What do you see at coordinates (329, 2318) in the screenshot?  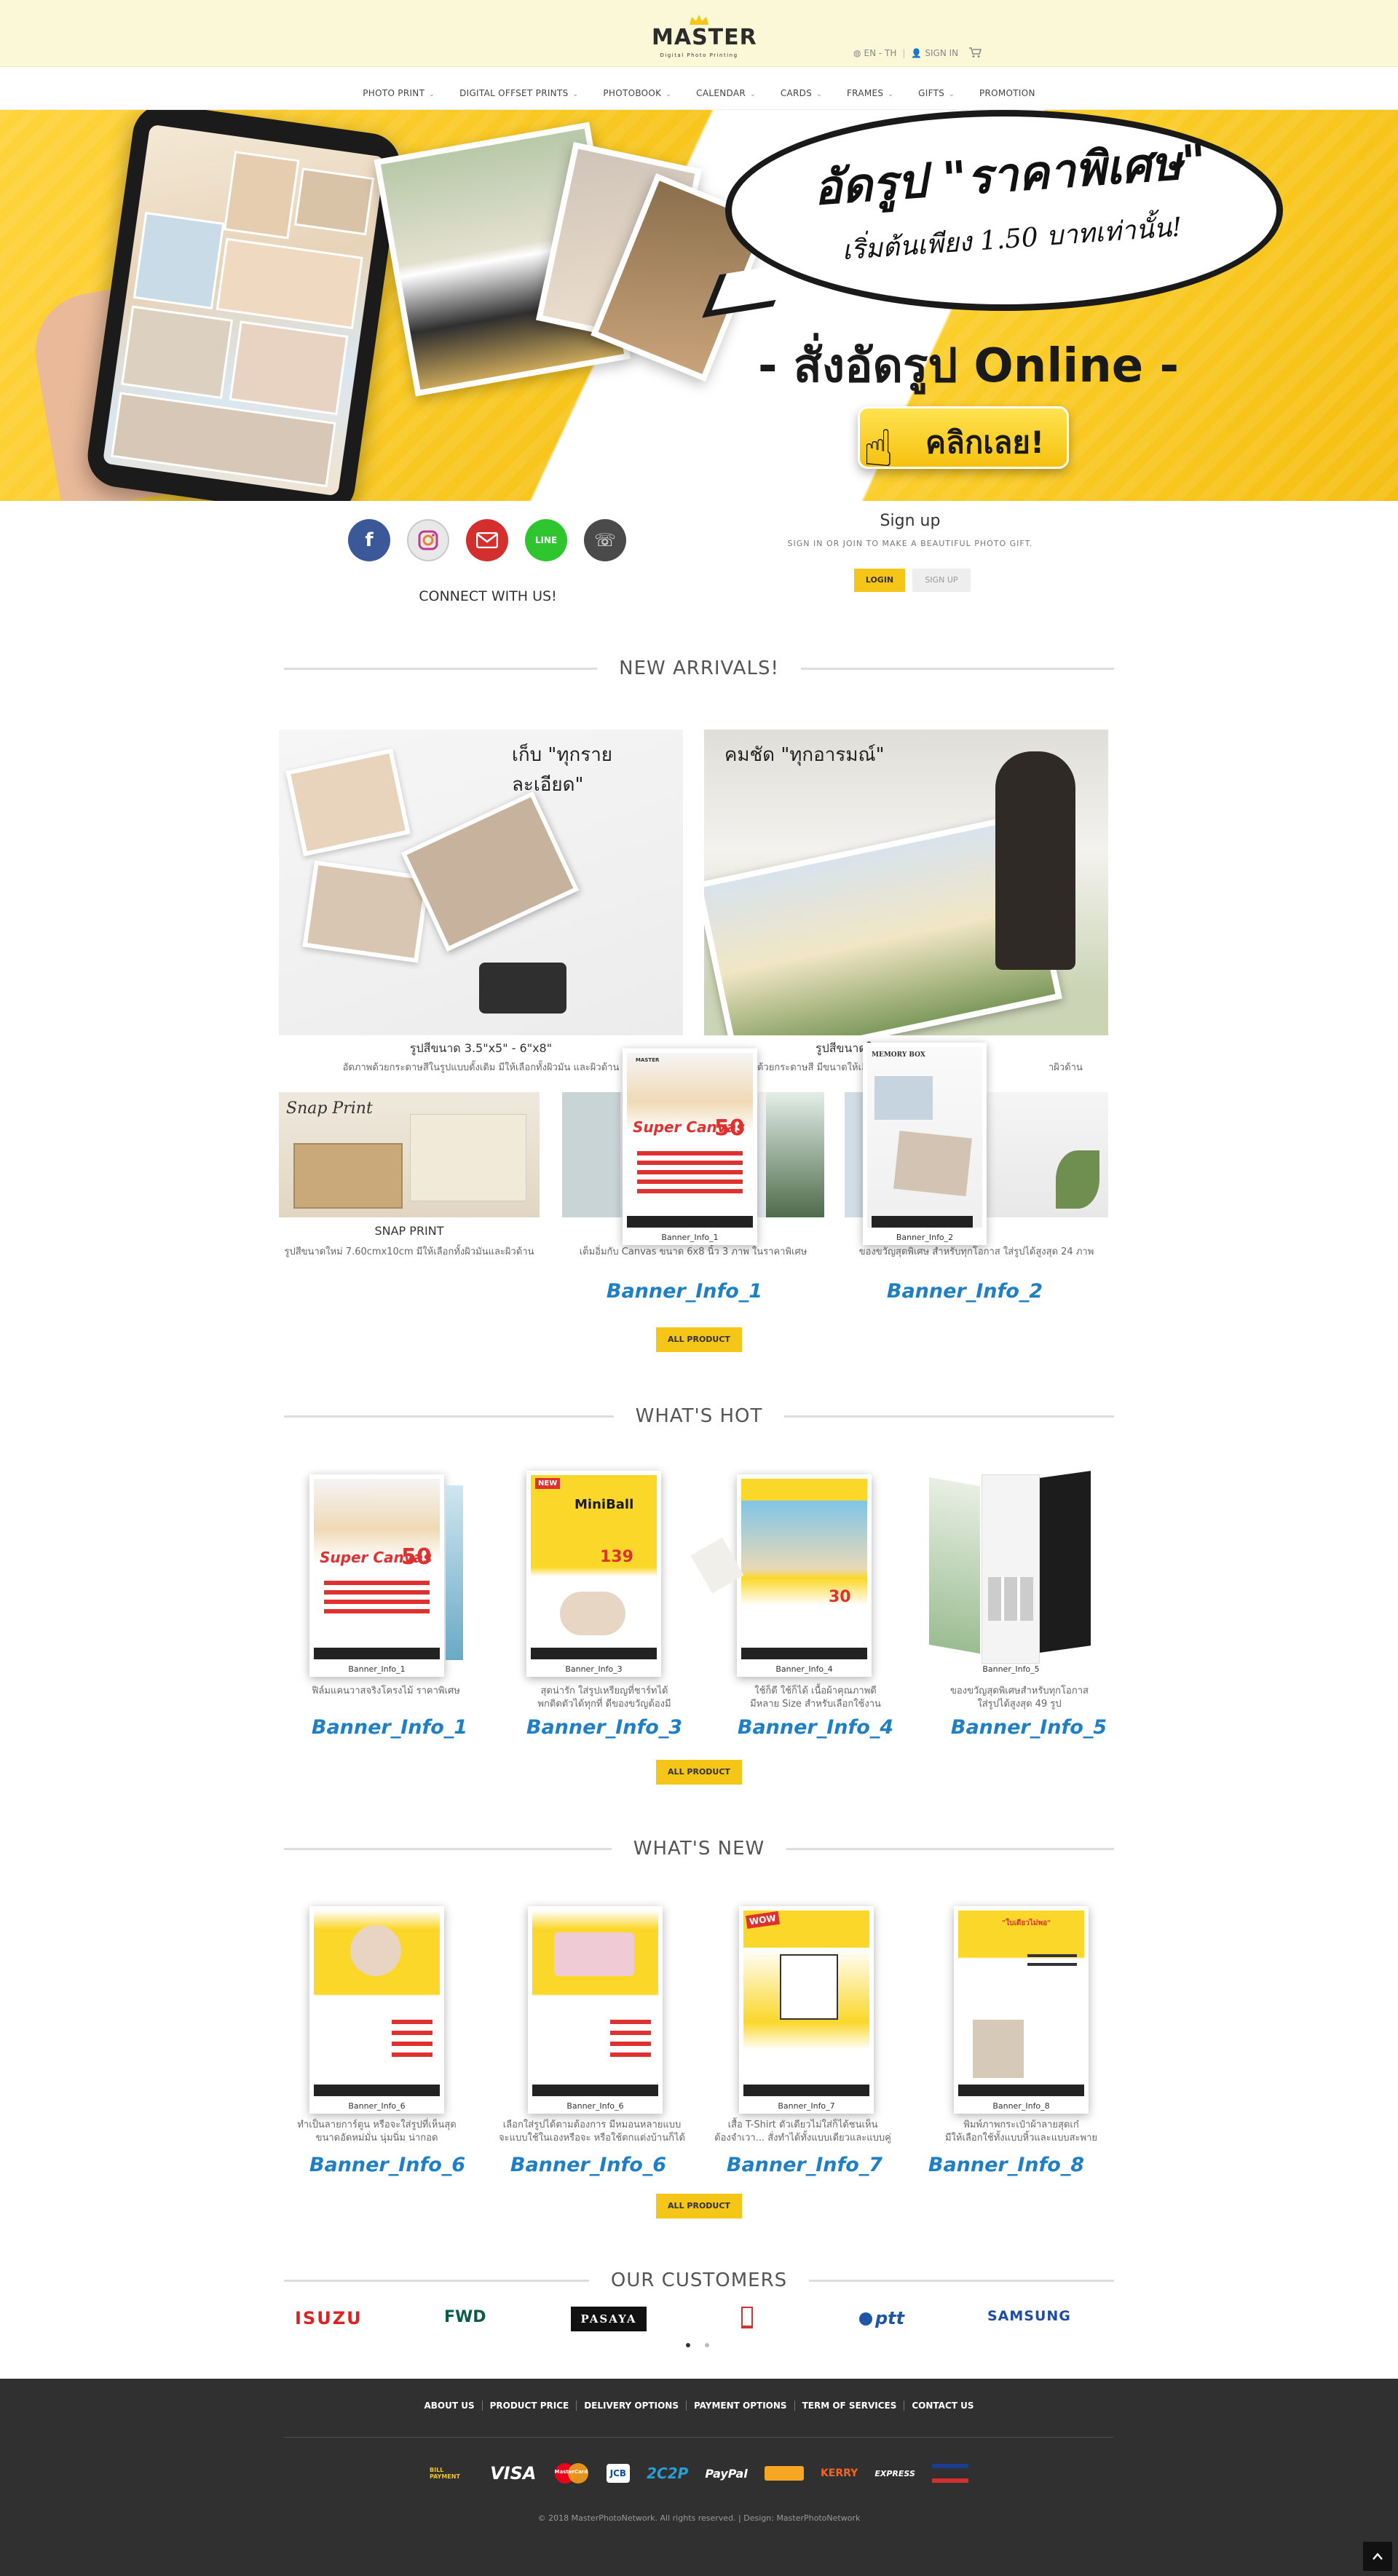 I see `customer-logo-isuzu: ISUZU` at bounding box center [329, 2318].